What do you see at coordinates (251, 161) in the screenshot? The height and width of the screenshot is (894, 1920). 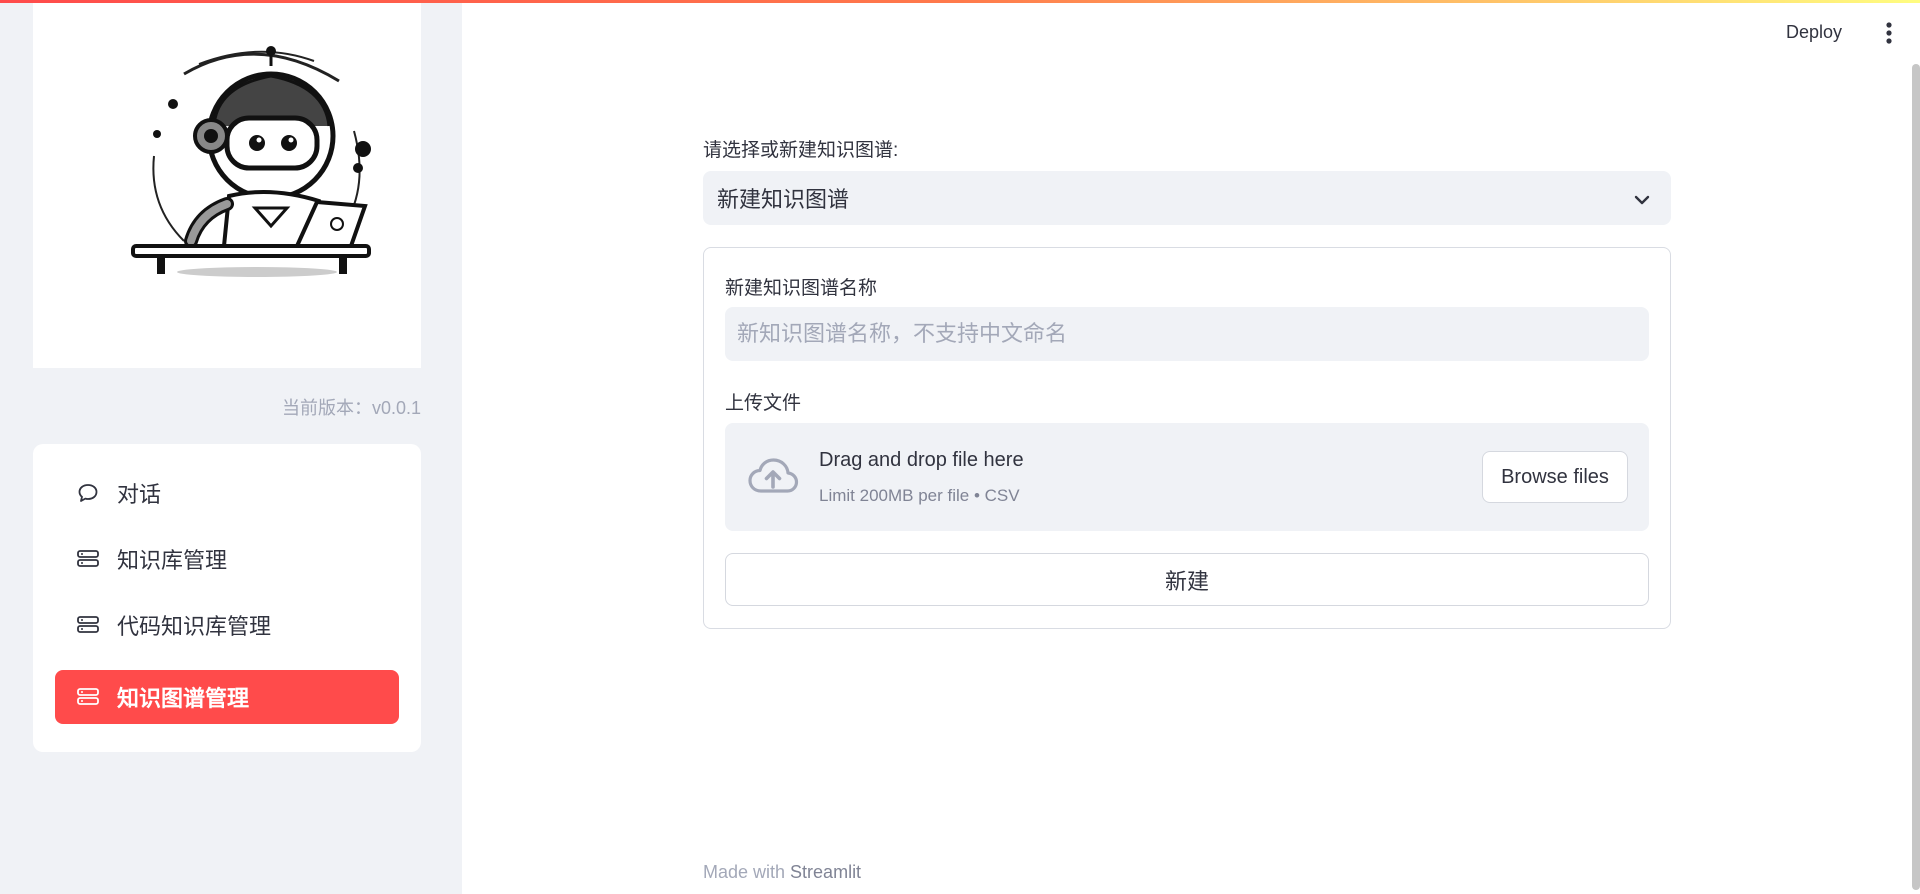 I see `robot-logo` at bounding box center [251, 161].